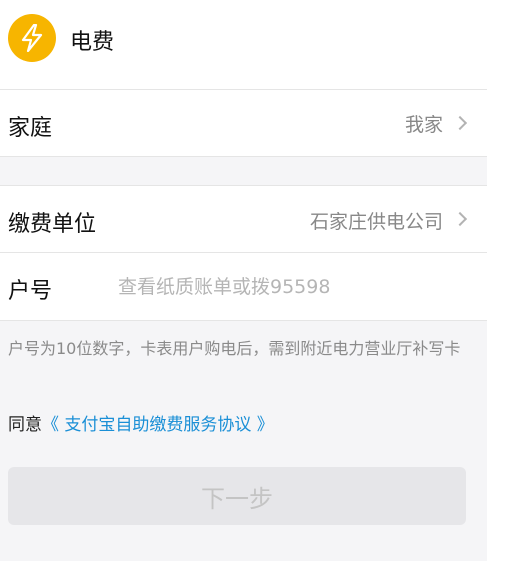 This screenshot has width=511, height=561. Describe the element at coordinates (234, 348) in the screenshot. I see `account-hint-text: 户号为10位数字，卡表用户购电后，需到附近电力营业厅补写卡` at that location.